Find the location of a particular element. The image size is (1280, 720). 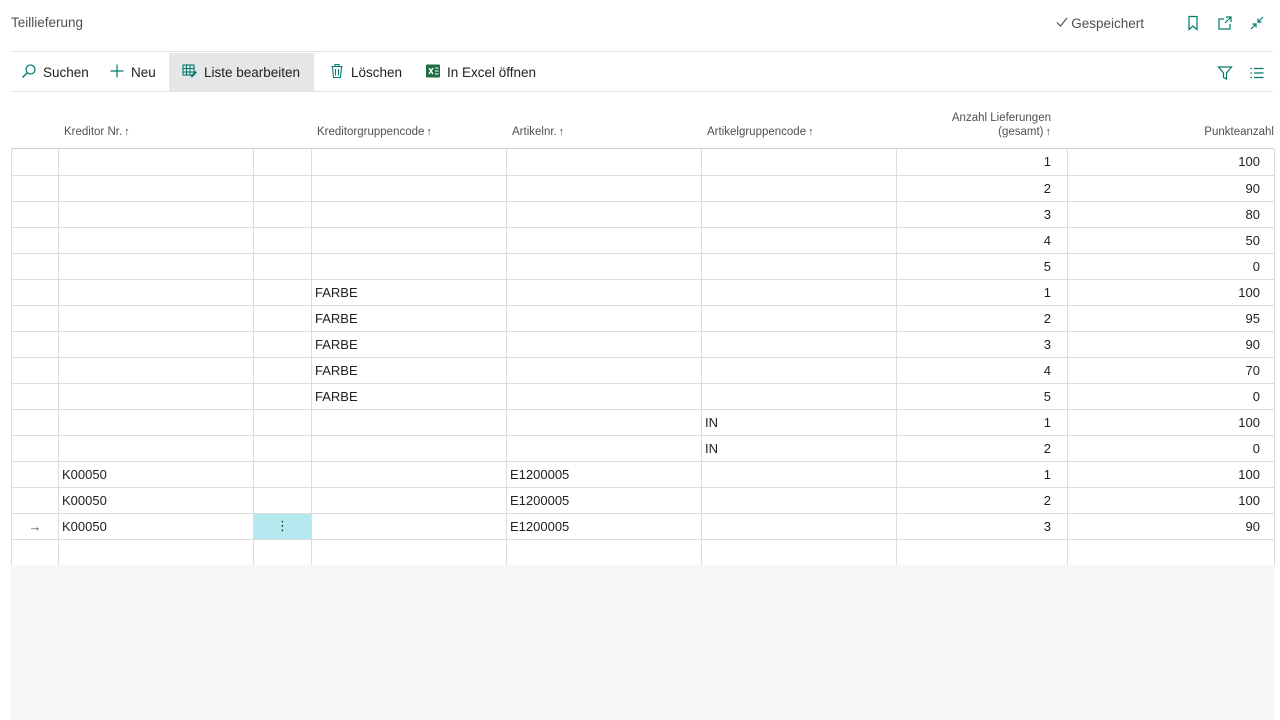

table-row: FARBE 5 0 is located at coordinates (643, 396).